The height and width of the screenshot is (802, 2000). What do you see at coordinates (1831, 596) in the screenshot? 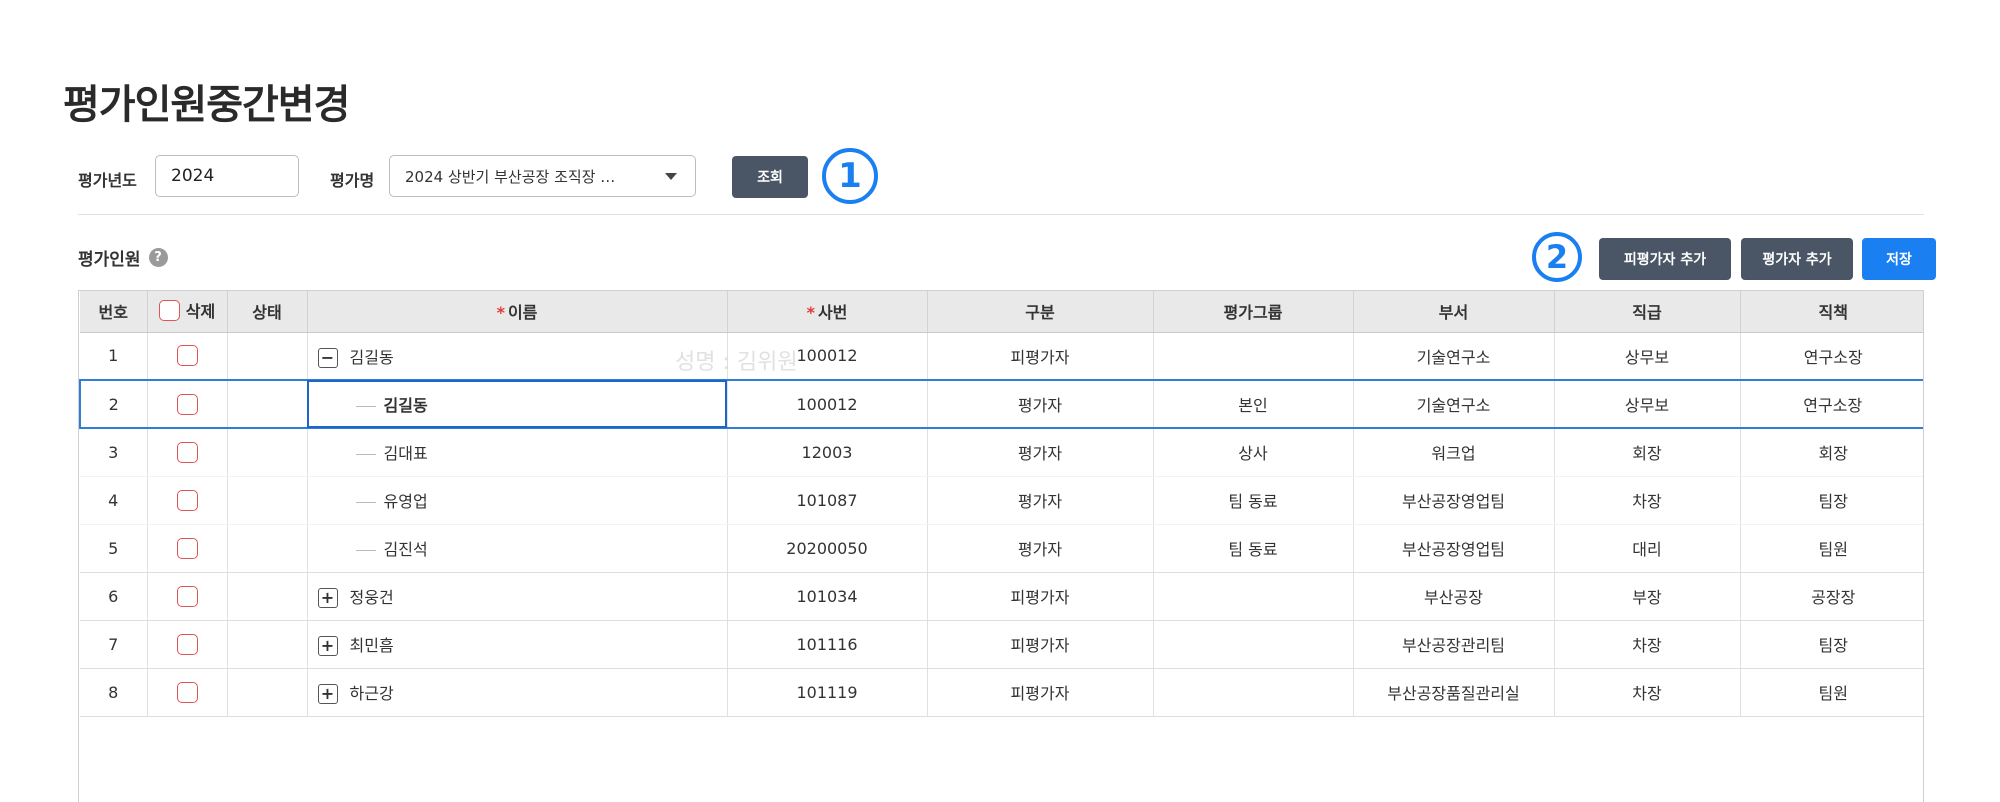
I see `cell-position: 공장장` at bounding box center [1831, 596].